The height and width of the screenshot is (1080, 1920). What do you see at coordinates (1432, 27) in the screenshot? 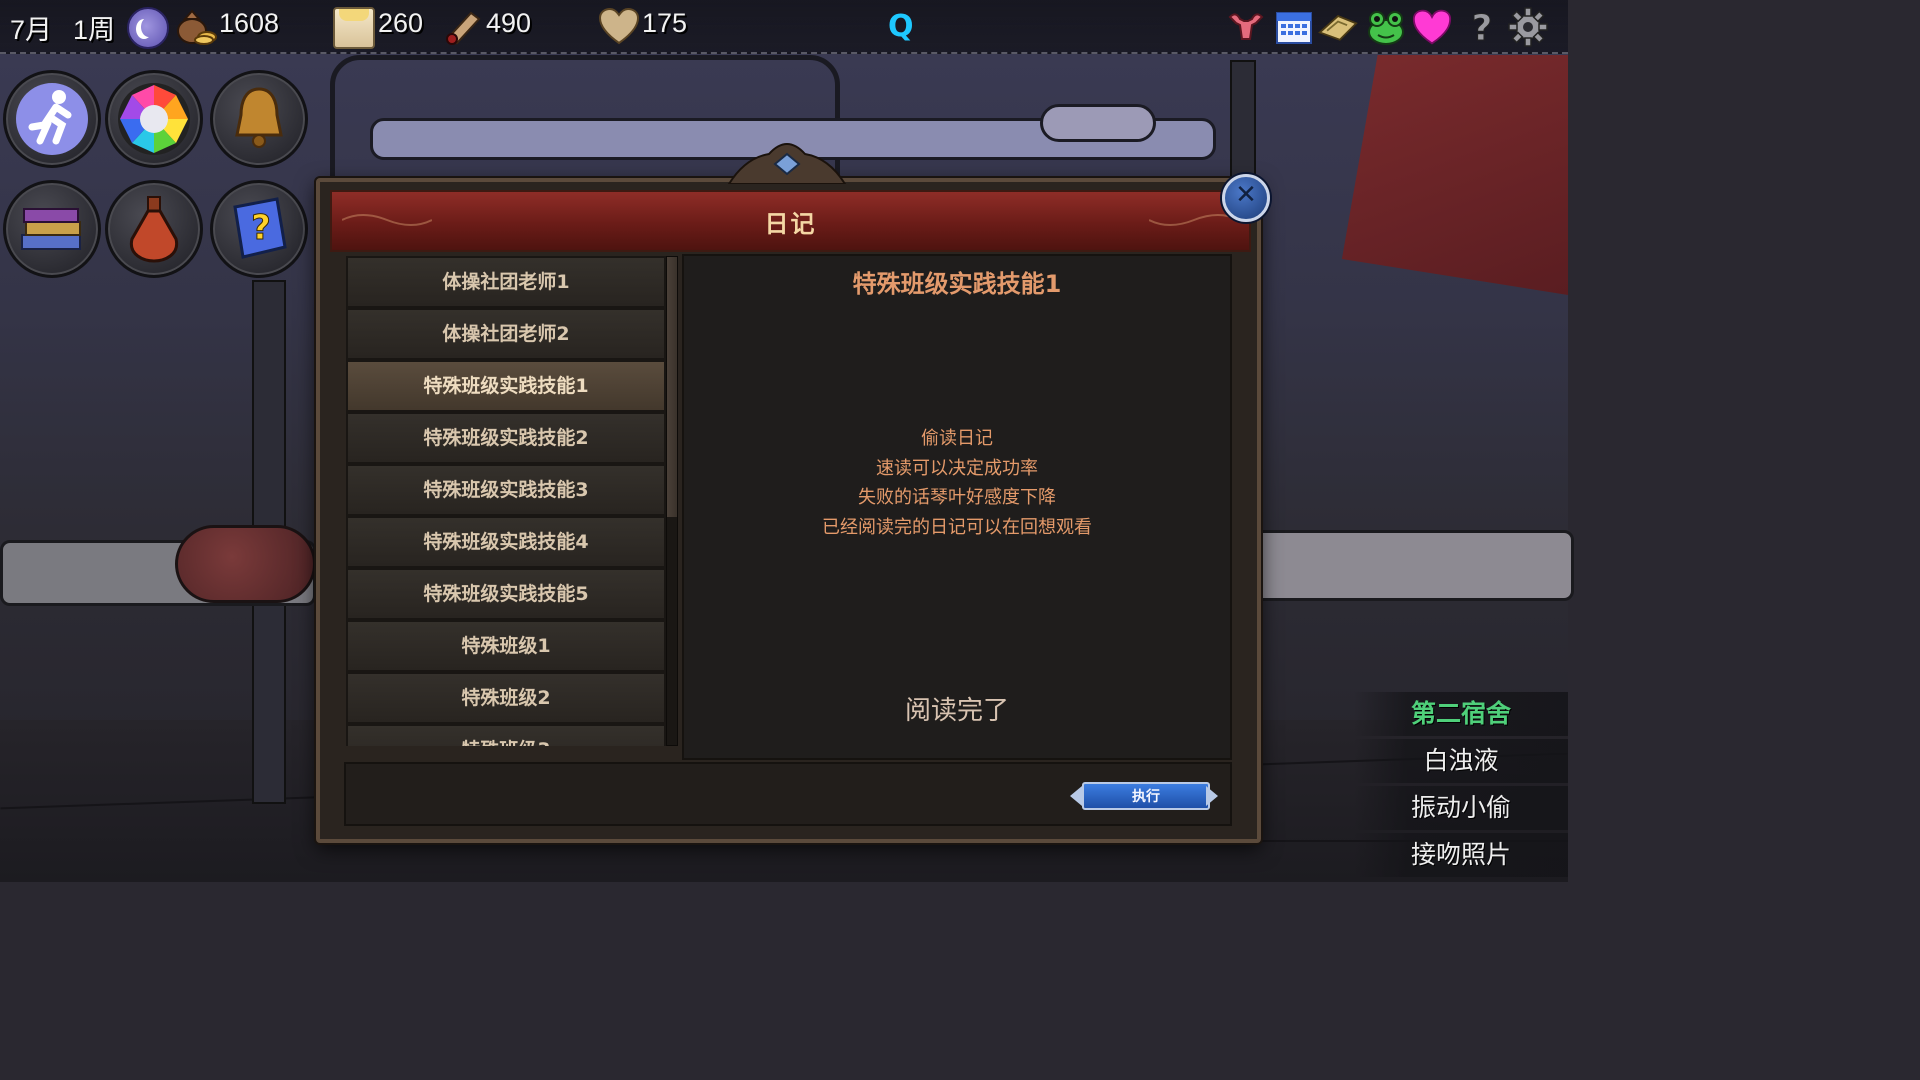
I see `pink-heart-icon` at bounding box center [1432, 27].